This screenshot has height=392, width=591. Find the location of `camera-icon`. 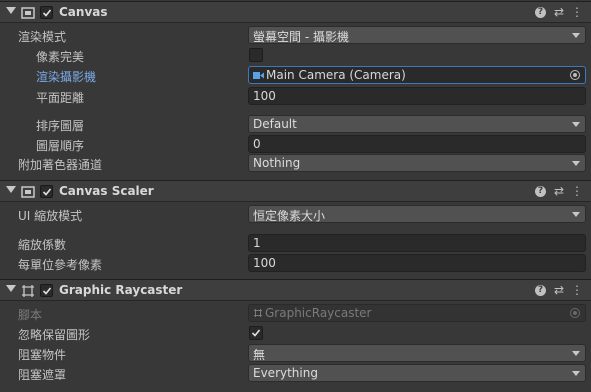

camera-icon is located at coordinates (258, 76).